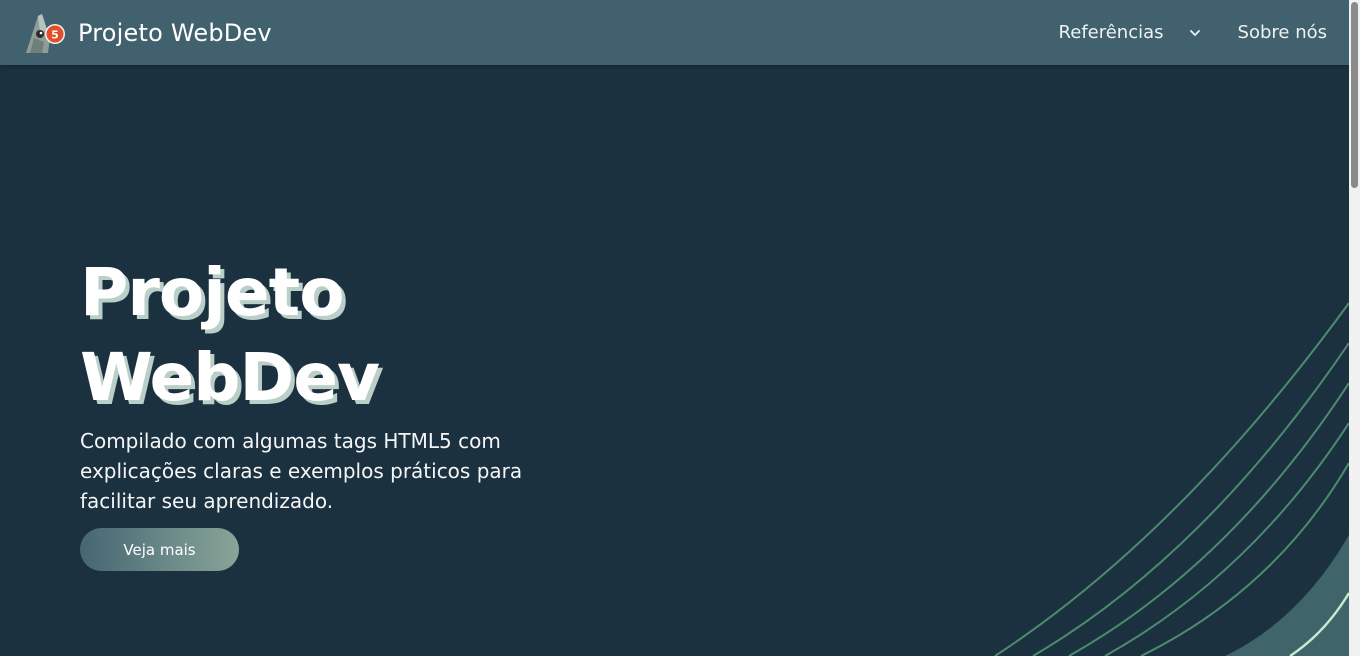 This screenshot has height=656, width=1360. I want to click on nav-item-label: Sobre nós, so click(1282, 32).